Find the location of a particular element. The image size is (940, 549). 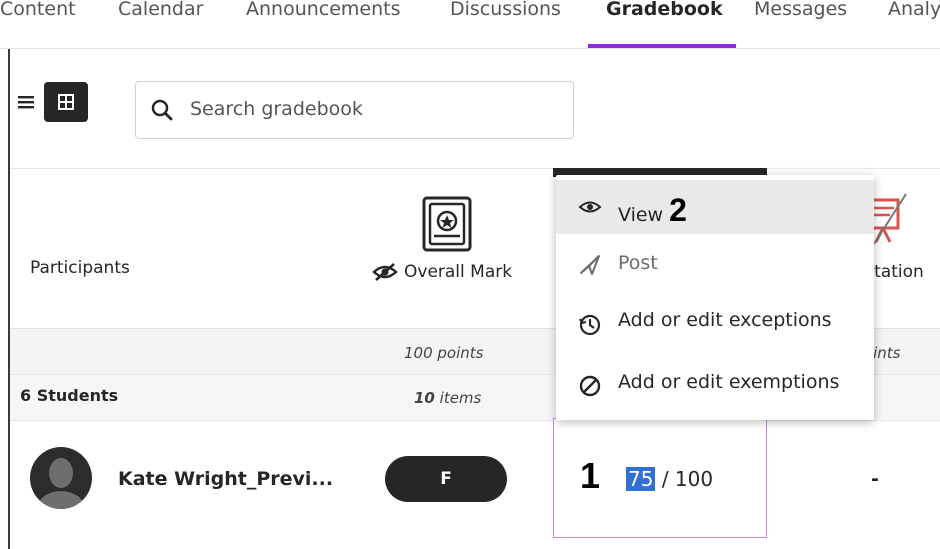

grid-view-button is located at coordinates (66, 102).